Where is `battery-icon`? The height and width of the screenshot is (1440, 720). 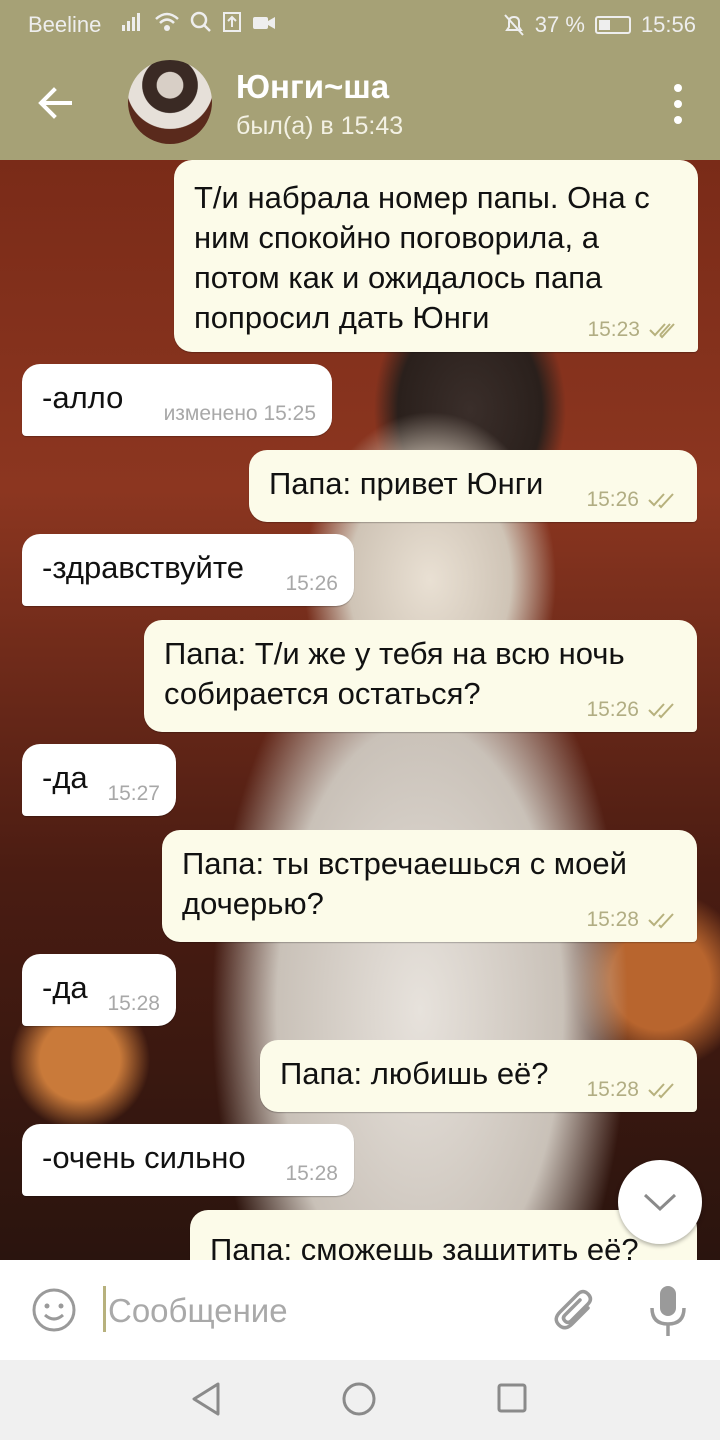
battery-icon is located at coordinates (612, 25).